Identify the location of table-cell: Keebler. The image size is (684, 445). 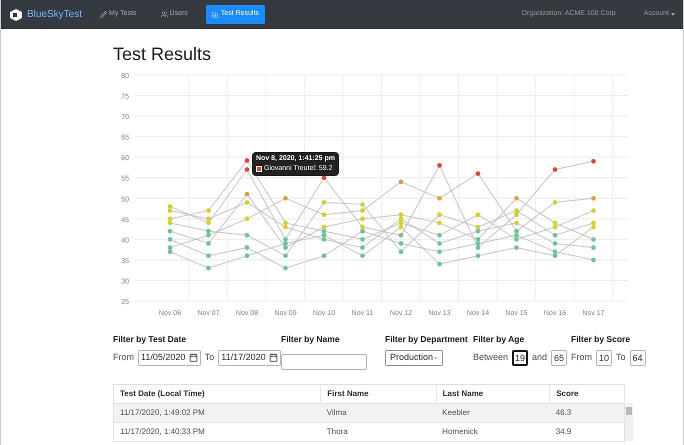
(493, 412).